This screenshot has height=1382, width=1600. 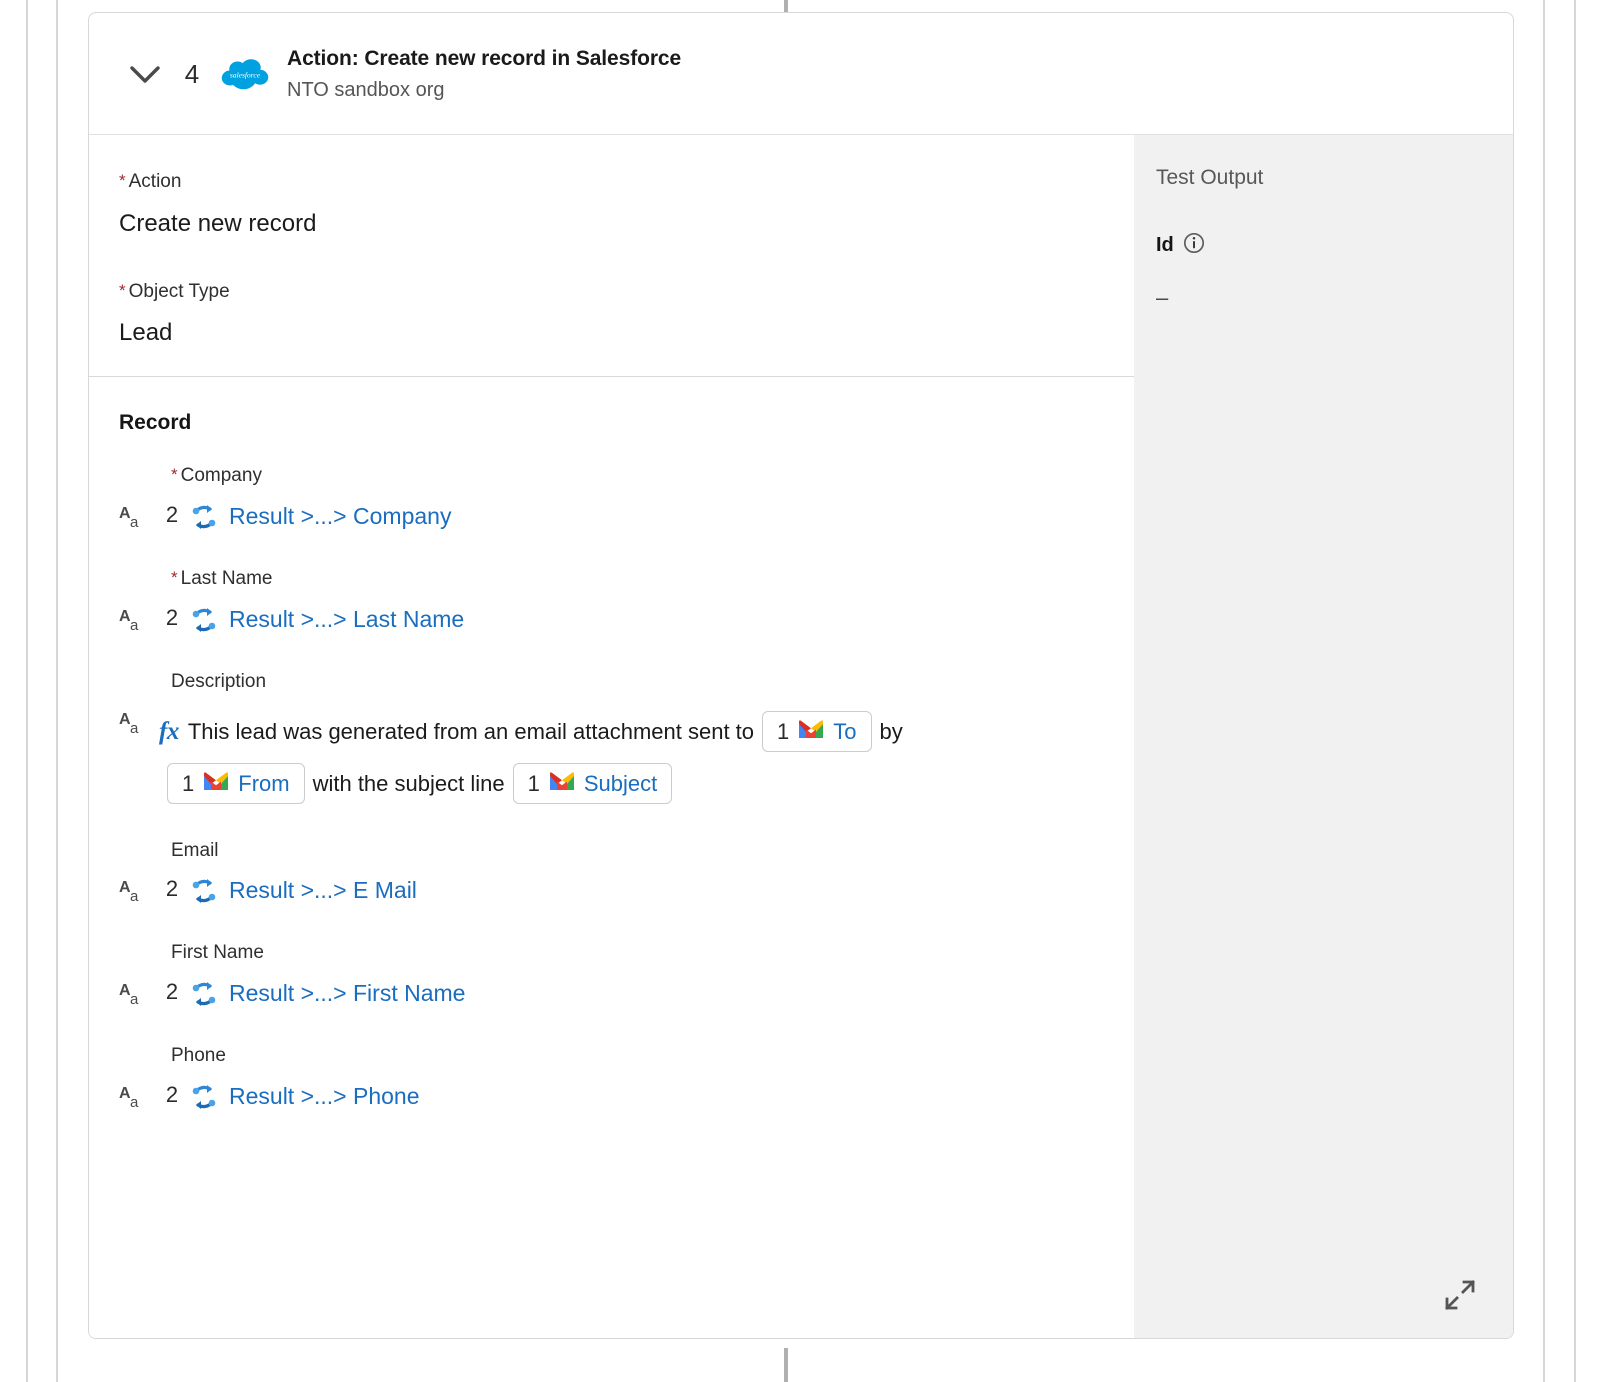 I want to click on canvas-guide-line-right-inner, so click(x=1544, y=691).